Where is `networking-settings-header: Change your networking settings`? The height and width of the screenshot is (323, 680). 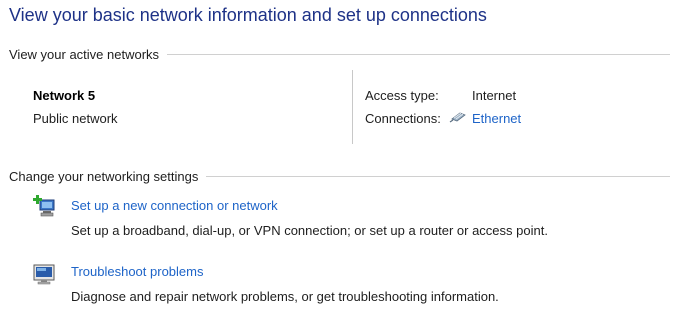 networking-settings-header: Change your networking settings is located at coordinates (339, 176).